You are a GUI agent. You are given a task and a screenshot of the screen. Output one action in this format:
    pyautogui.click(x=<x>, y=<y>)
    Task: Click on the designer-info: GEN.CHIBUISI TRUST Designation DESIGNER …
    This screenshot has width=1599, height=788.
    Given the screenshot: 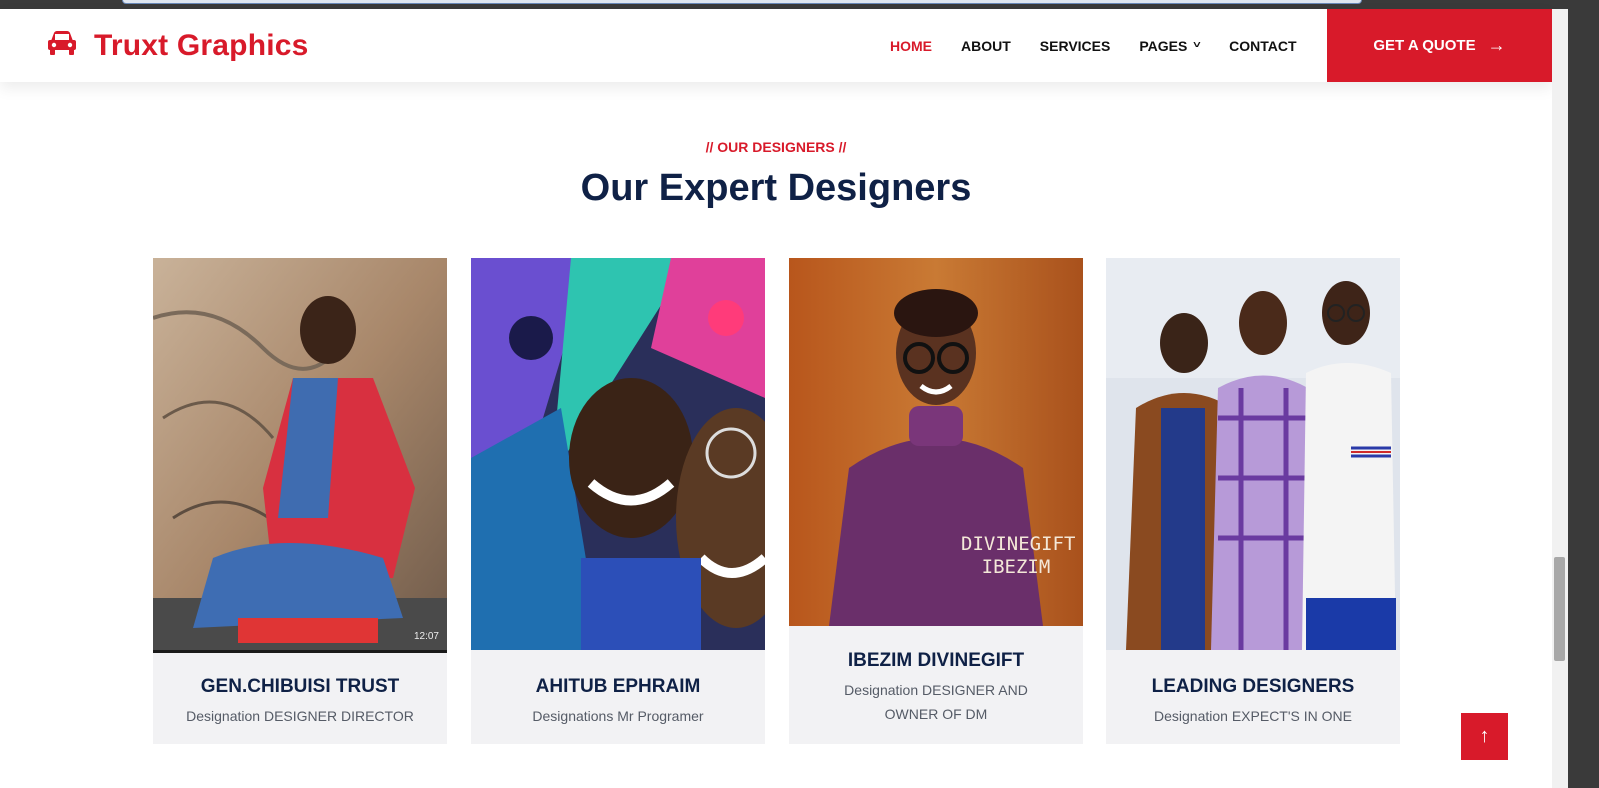 What is the action you would take?
    pyautogui.click(x=300, y=702)
    